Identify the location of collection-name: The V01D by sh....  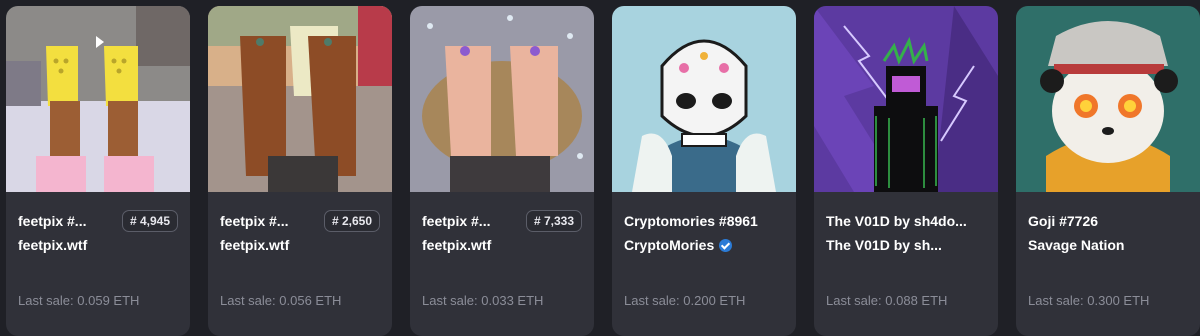
(906, 245).